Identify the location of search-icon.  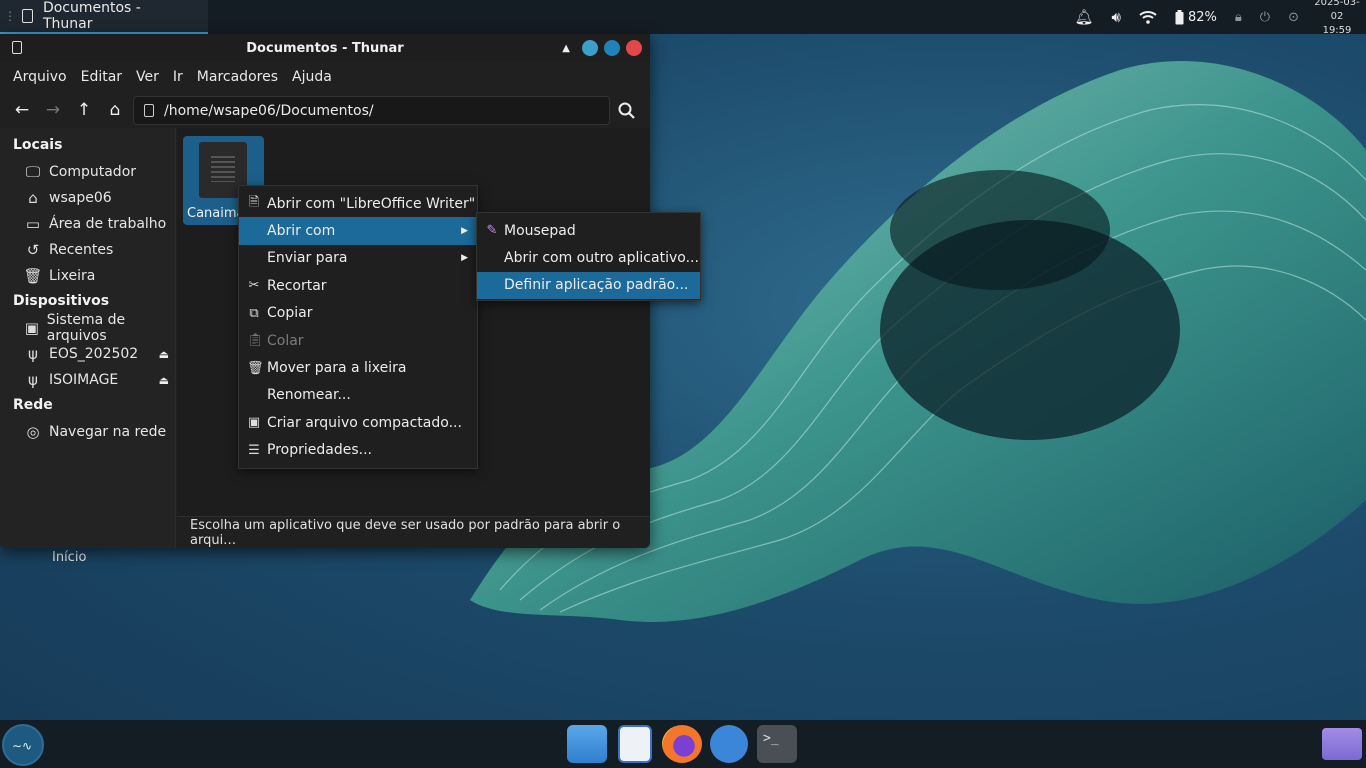
(626, 110).